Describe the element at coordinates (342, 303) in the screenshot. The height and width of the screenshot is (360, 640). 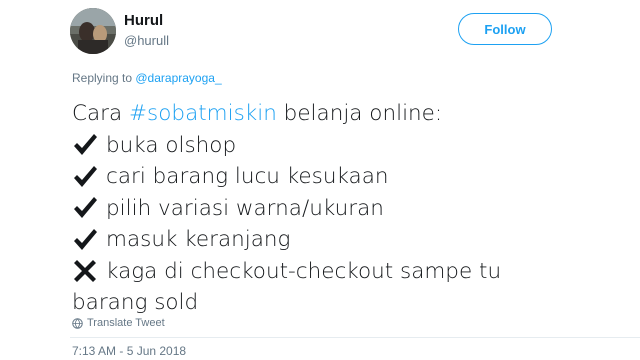
I see `list-item-continuation: barang sold` at that location.